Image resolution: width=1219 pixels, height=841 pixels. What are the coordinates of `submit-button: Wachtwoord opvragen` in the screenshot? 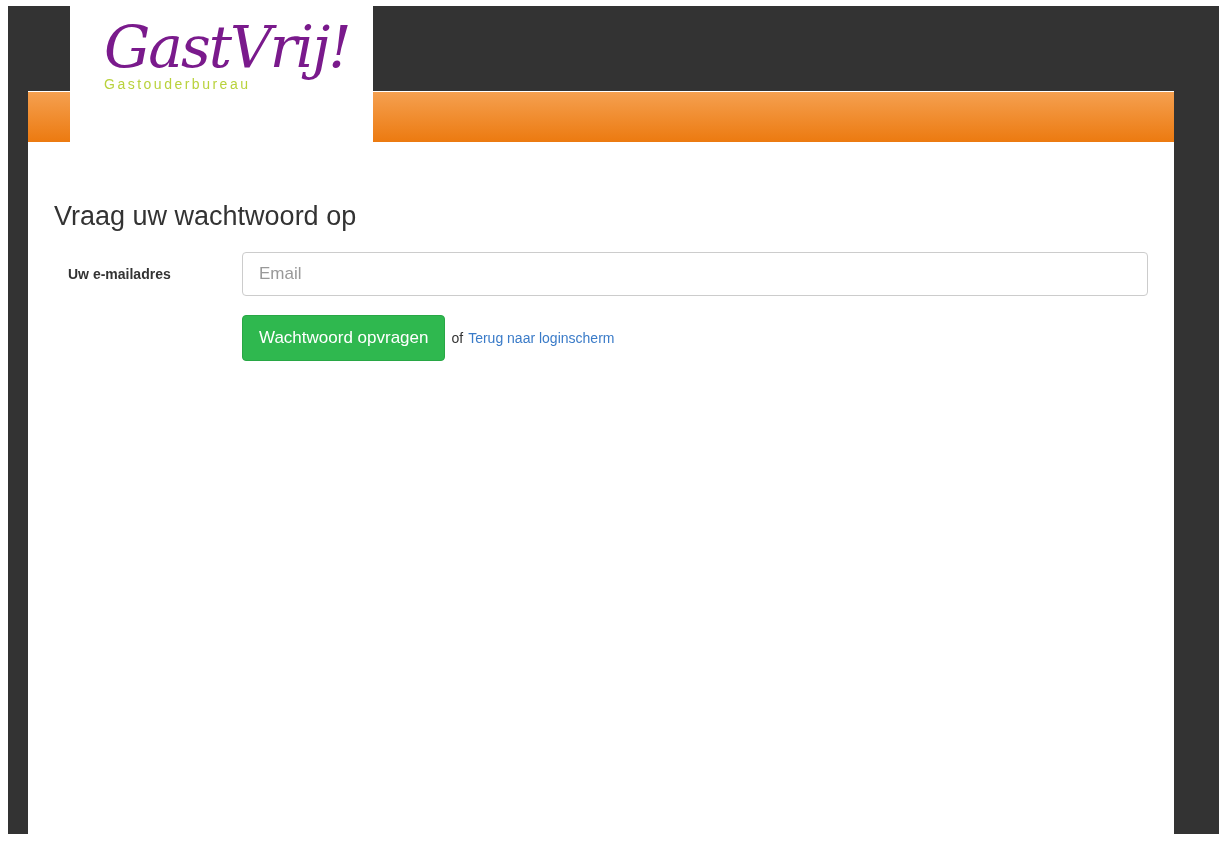 It's located at (344, 338).